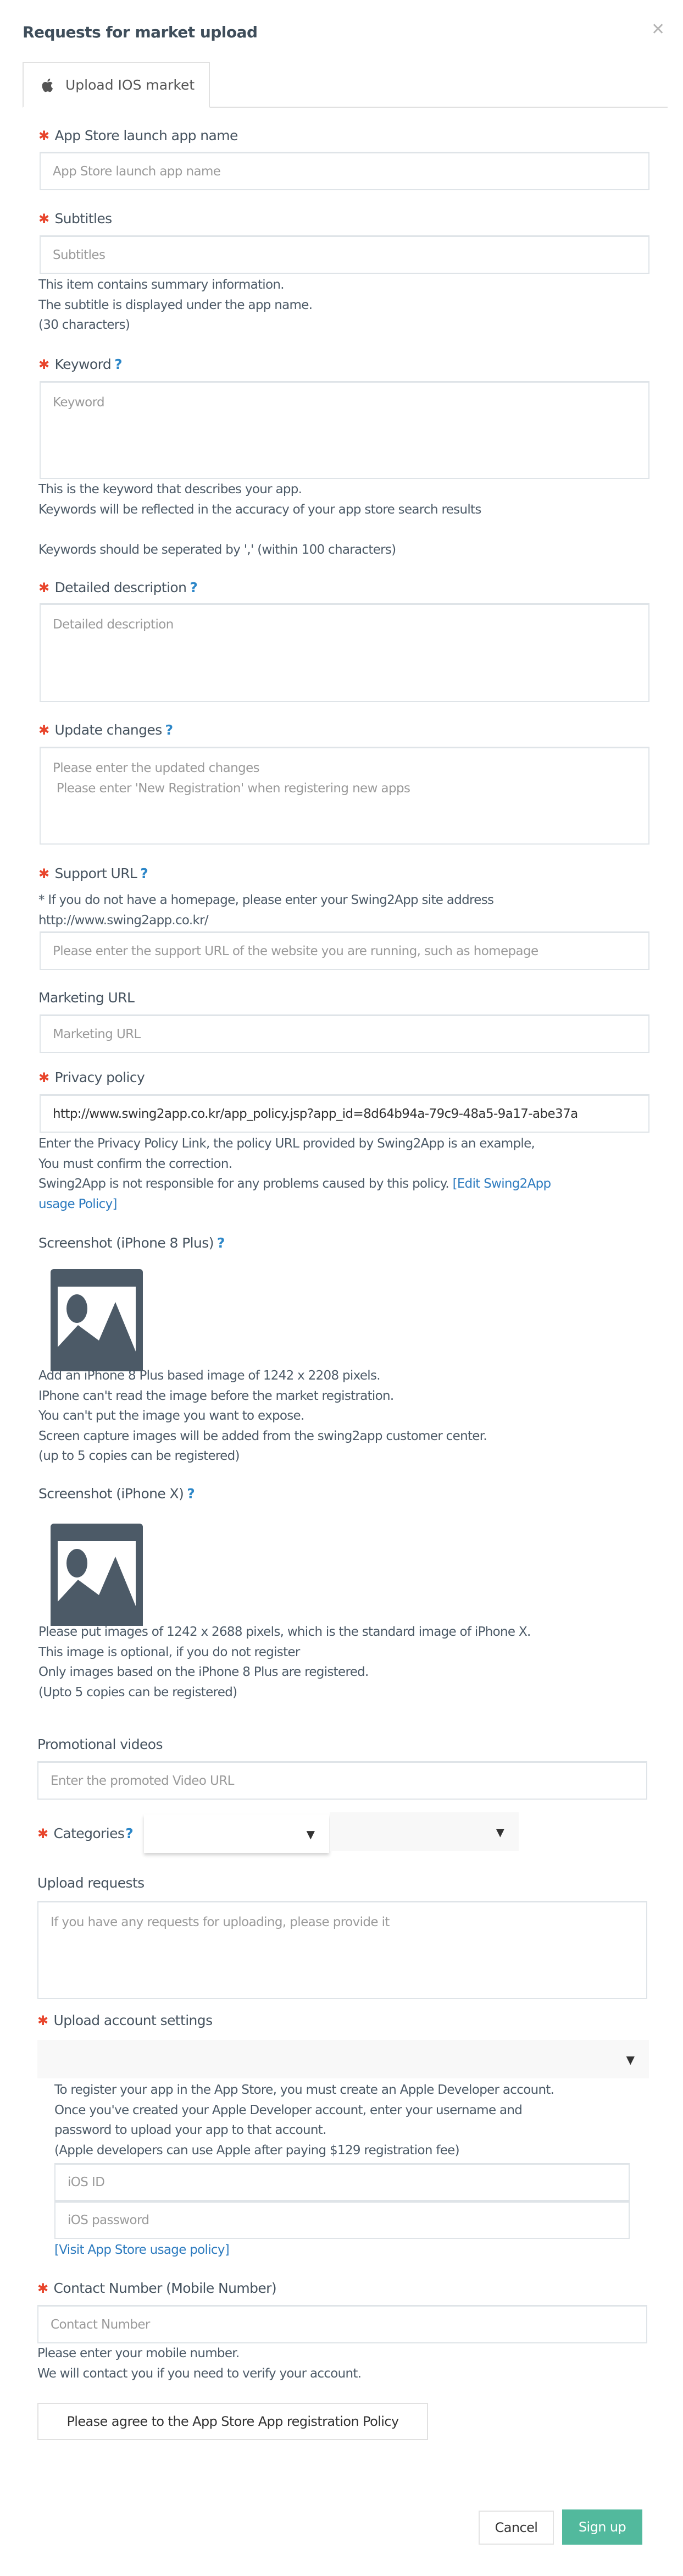 The height and width of the screenshot is (2576, 683). What do you see at coordinates (142, 2250) in the screenshot?
I see `app-store-policy-link: [Visit App Store usage policy]` at bounding box center [142, 2250].